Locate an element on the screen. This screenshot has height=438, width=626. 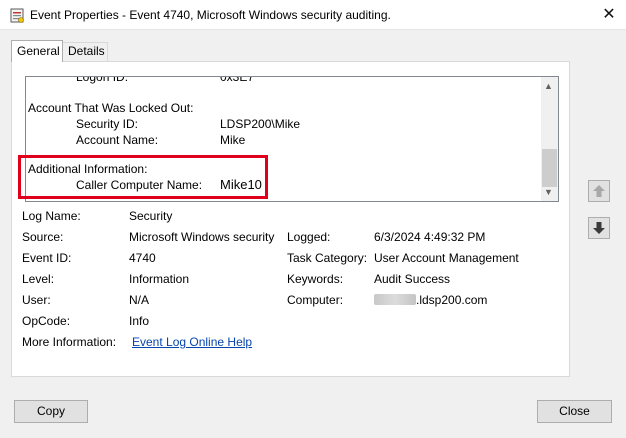
previous-event-button is located at coordinates (599, 191).